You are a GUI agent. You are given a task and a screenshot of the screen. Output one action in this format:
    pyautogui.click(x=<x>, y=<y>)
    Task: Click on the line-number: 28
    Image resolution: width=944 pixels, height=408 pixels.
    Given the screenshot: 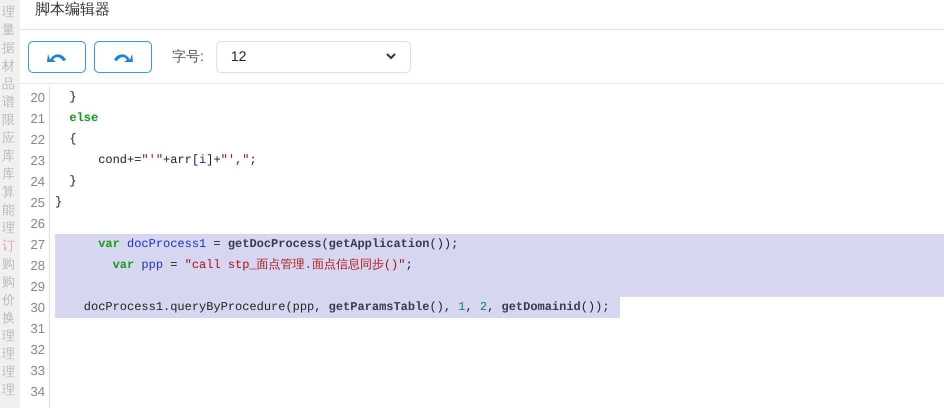 What is the action you would take?
    pyautogui.click(x=38, y=266)
    